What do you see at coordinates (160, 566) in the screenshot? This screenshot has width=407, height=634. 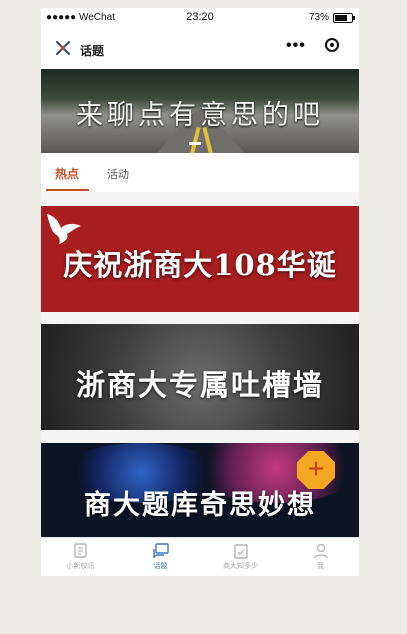 I see `tabbar-label: 话题` at bounding box center [160, 566].